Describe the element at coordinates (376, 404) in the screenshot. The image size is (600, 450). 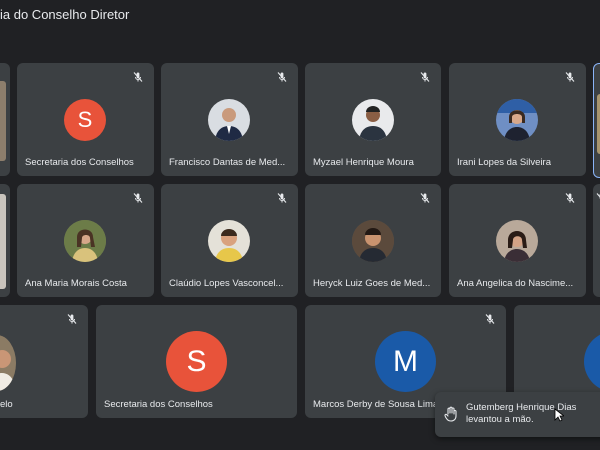
I see `participant-name: Marcos Derby de Sousa Lima` at that location.